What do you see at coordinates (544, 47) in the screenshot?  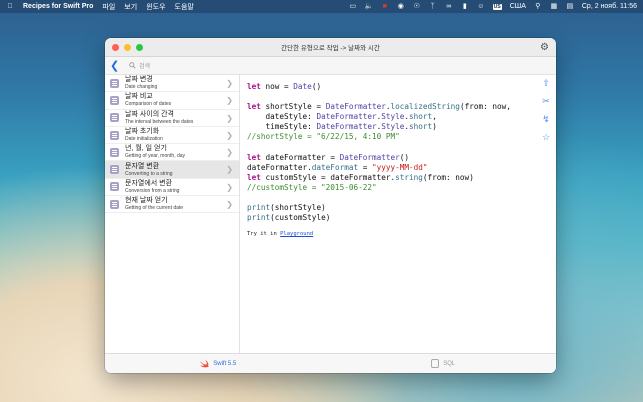 I see `gear-icon: ⚙` at bounding box center [544, 47].